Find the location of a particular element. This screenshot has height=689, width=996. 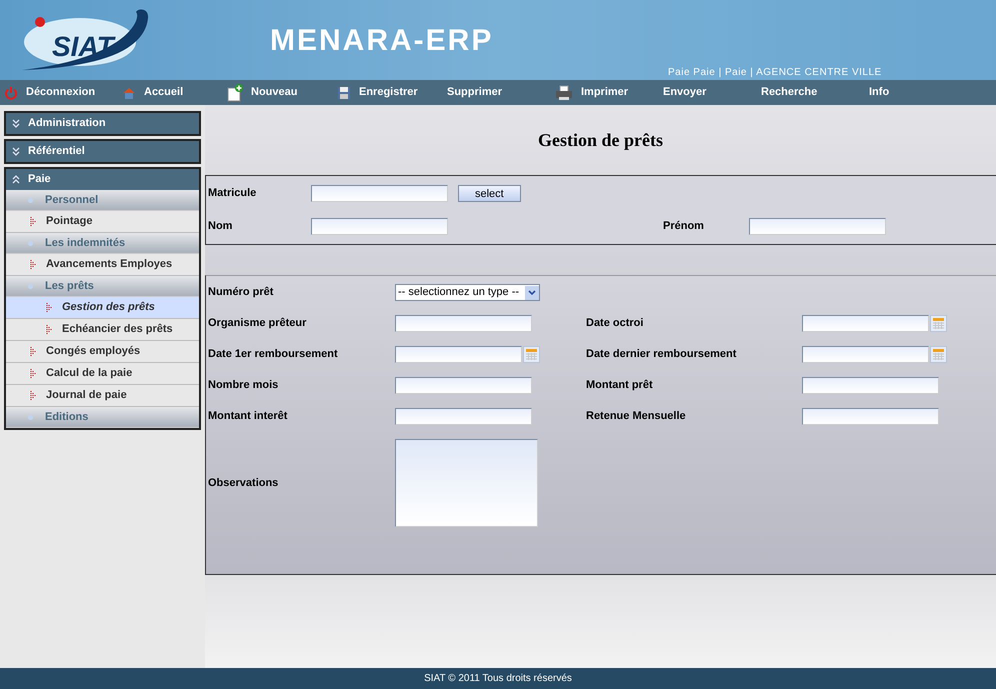

field-label: Date 1er remboursement is located at coordinates (273, 354).